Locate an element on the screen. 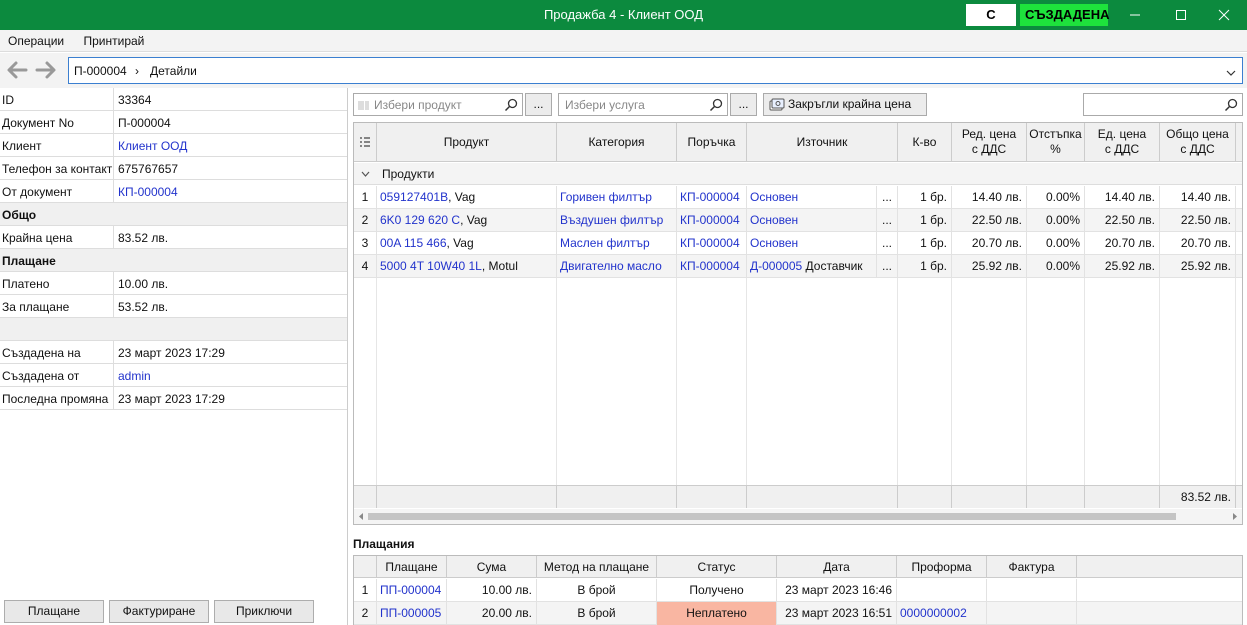 The height and width of the screenshot is (625, 1247). menu-print: Принтирай is located at coordinates (113, 39).